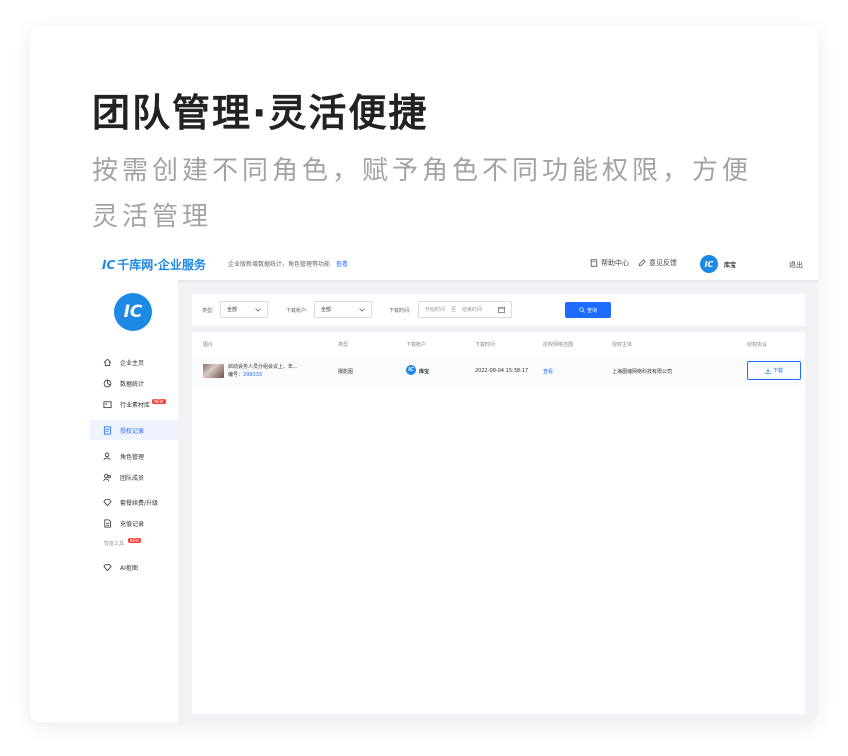 The height and width of the screenshot is (756, 848). What do you see at coordinates (107, 362) in the screenshot?
I see `home-icon` at bounding box center [107, 362].